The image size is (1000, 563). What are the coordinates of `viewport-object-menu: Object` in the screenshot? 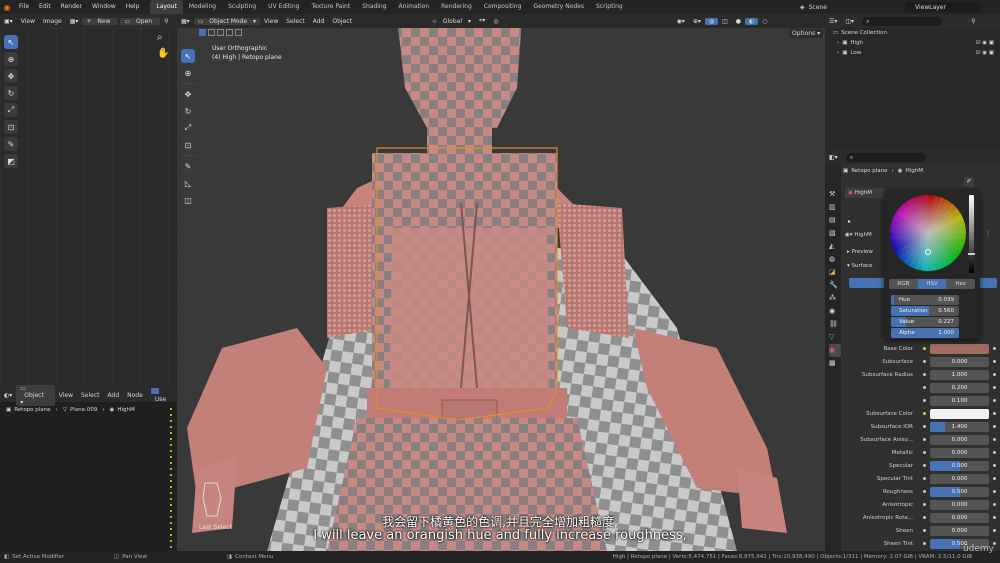 It's located at (342, 21).